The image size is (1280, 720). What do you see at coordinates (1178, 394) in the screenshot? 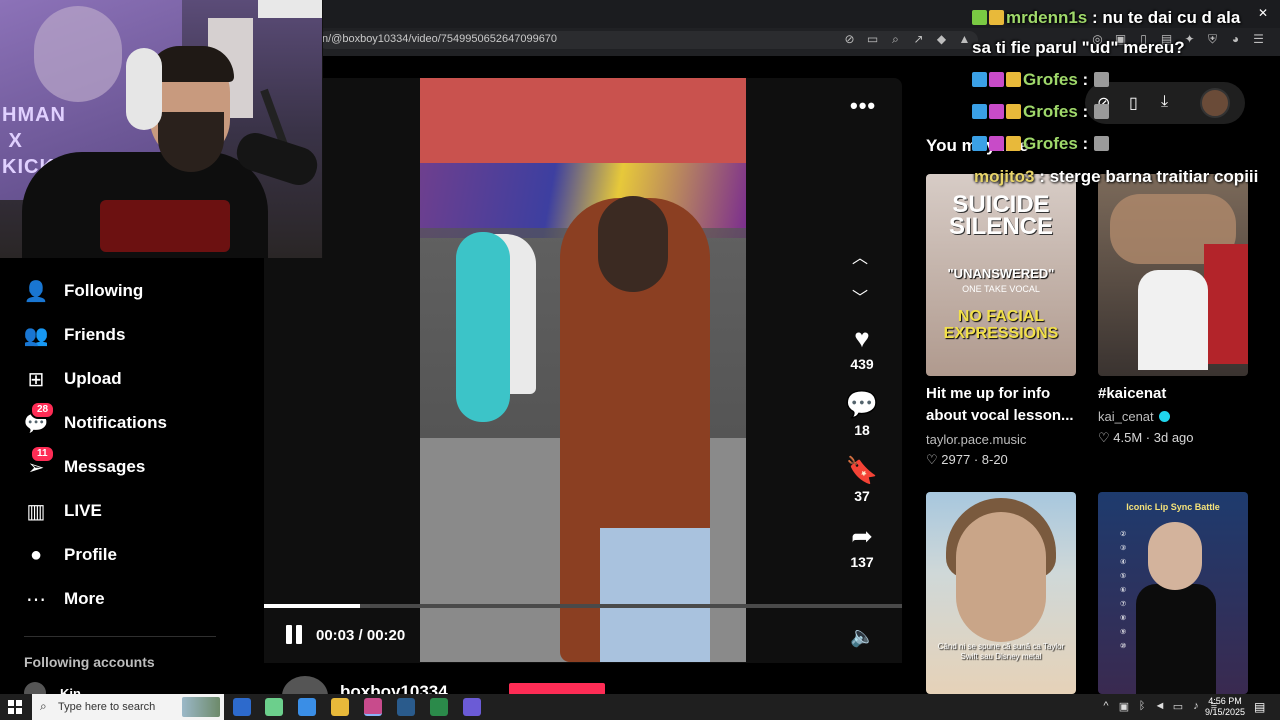
I see `recommended-title: #kaicenat` at bounding box center [1178, 394].